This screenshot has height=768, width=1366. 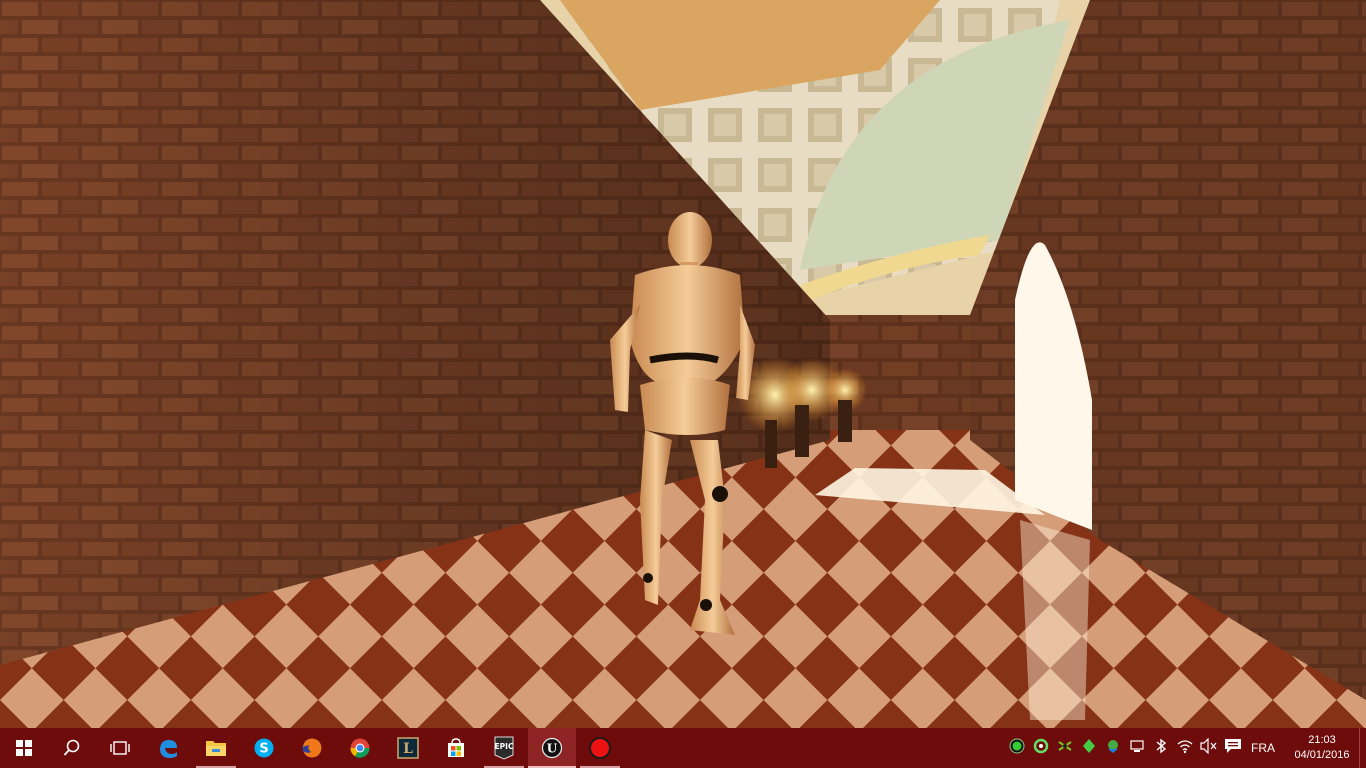 I want to click on wifi-icon, so click(x=1185, y=748).